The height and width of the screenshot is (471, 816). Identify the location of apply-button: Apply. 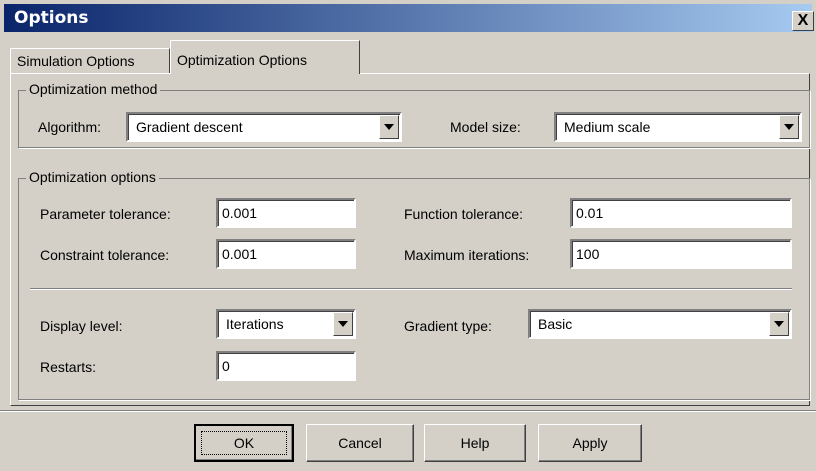
(590, 443).